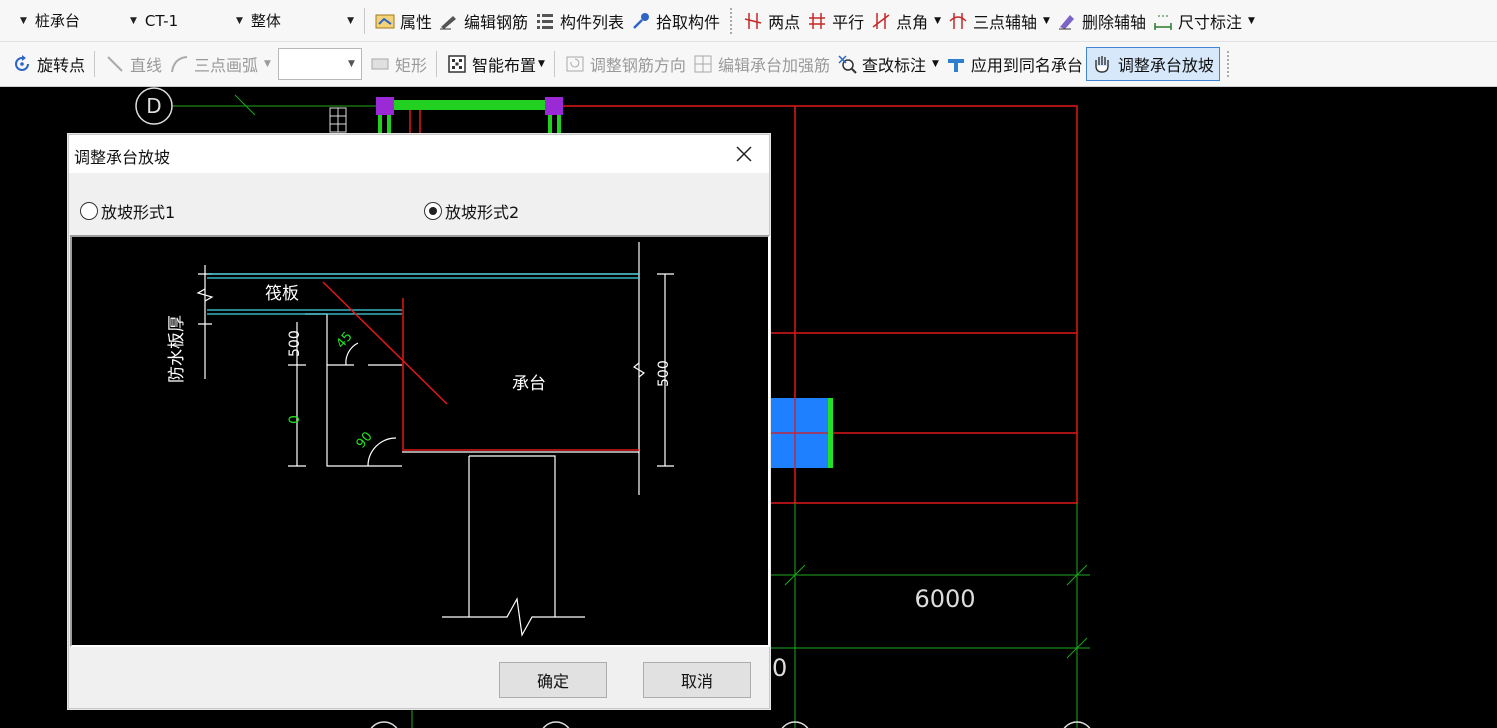  I want to click on dimension-button: 尺寸标注 ▼, so click(1203, 21).